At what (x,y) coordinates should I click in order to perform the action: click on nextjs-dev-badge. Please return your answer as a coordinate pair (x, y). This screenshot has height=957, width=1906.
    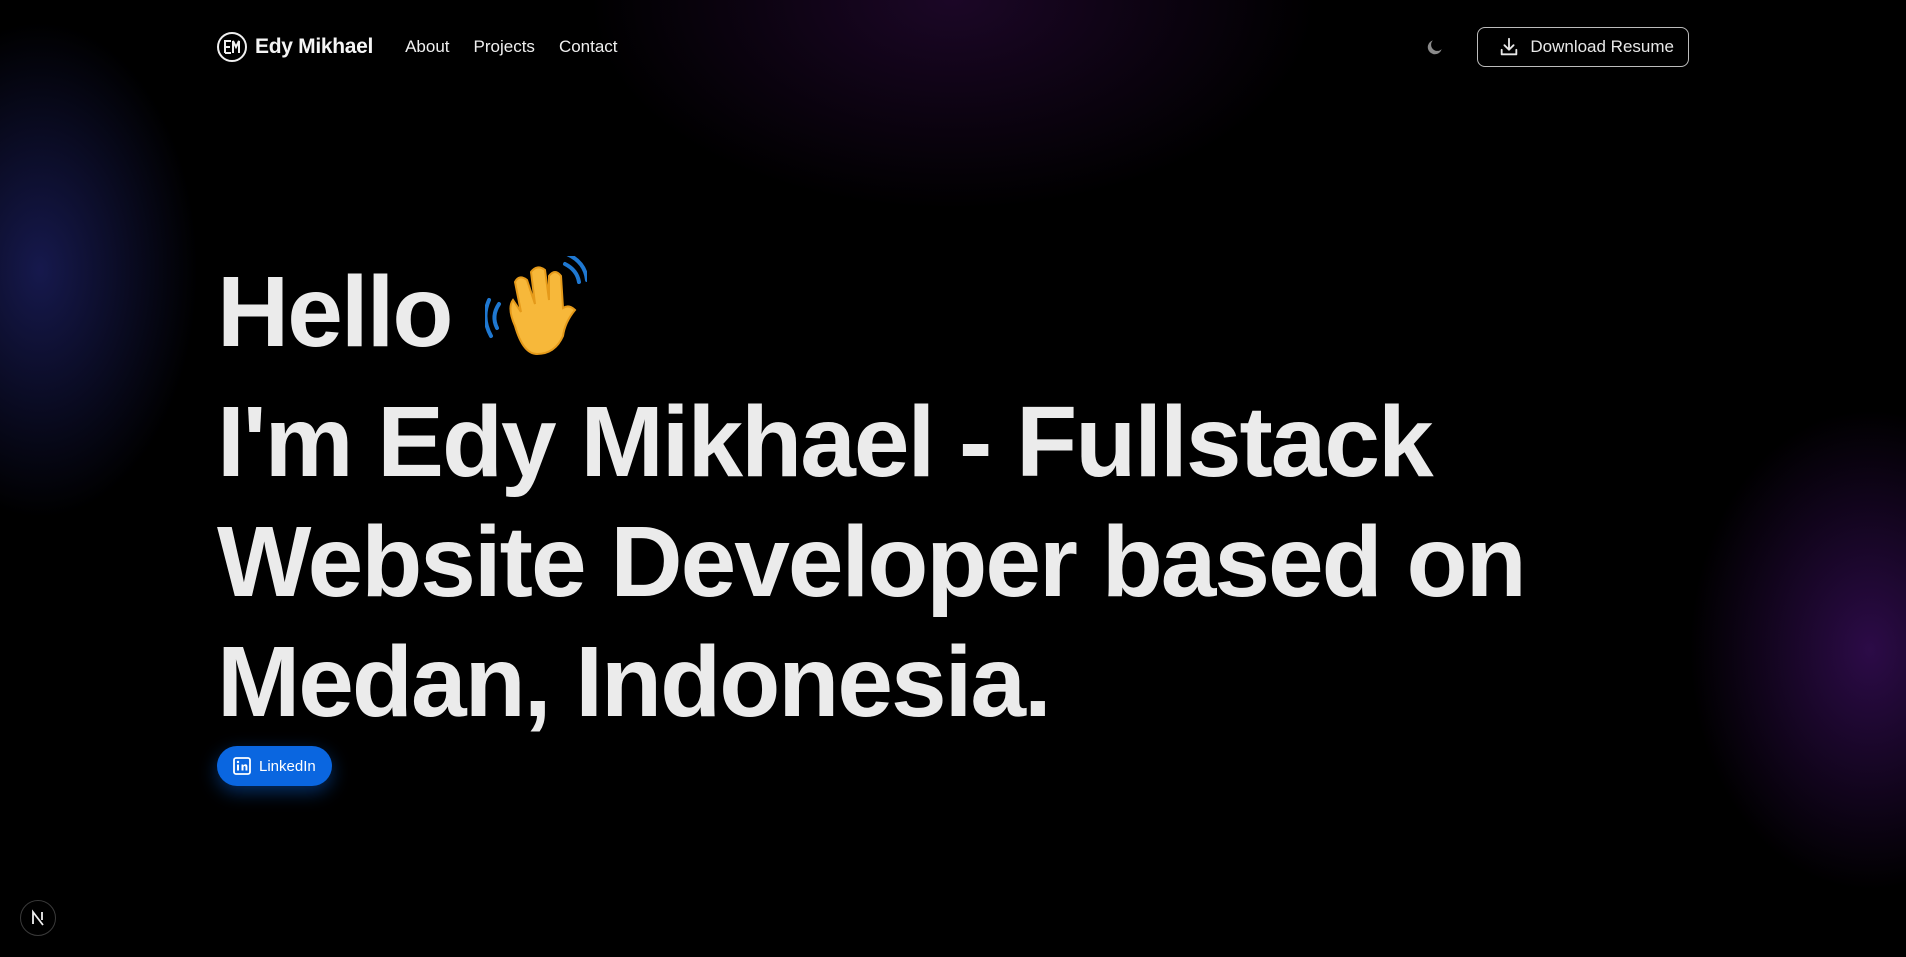
    Looking at the image, I should click on (38, 918).